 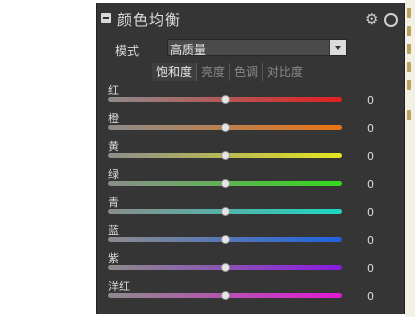 I want to click on tab-contrast: 对比度, so click(x=285, y=72).